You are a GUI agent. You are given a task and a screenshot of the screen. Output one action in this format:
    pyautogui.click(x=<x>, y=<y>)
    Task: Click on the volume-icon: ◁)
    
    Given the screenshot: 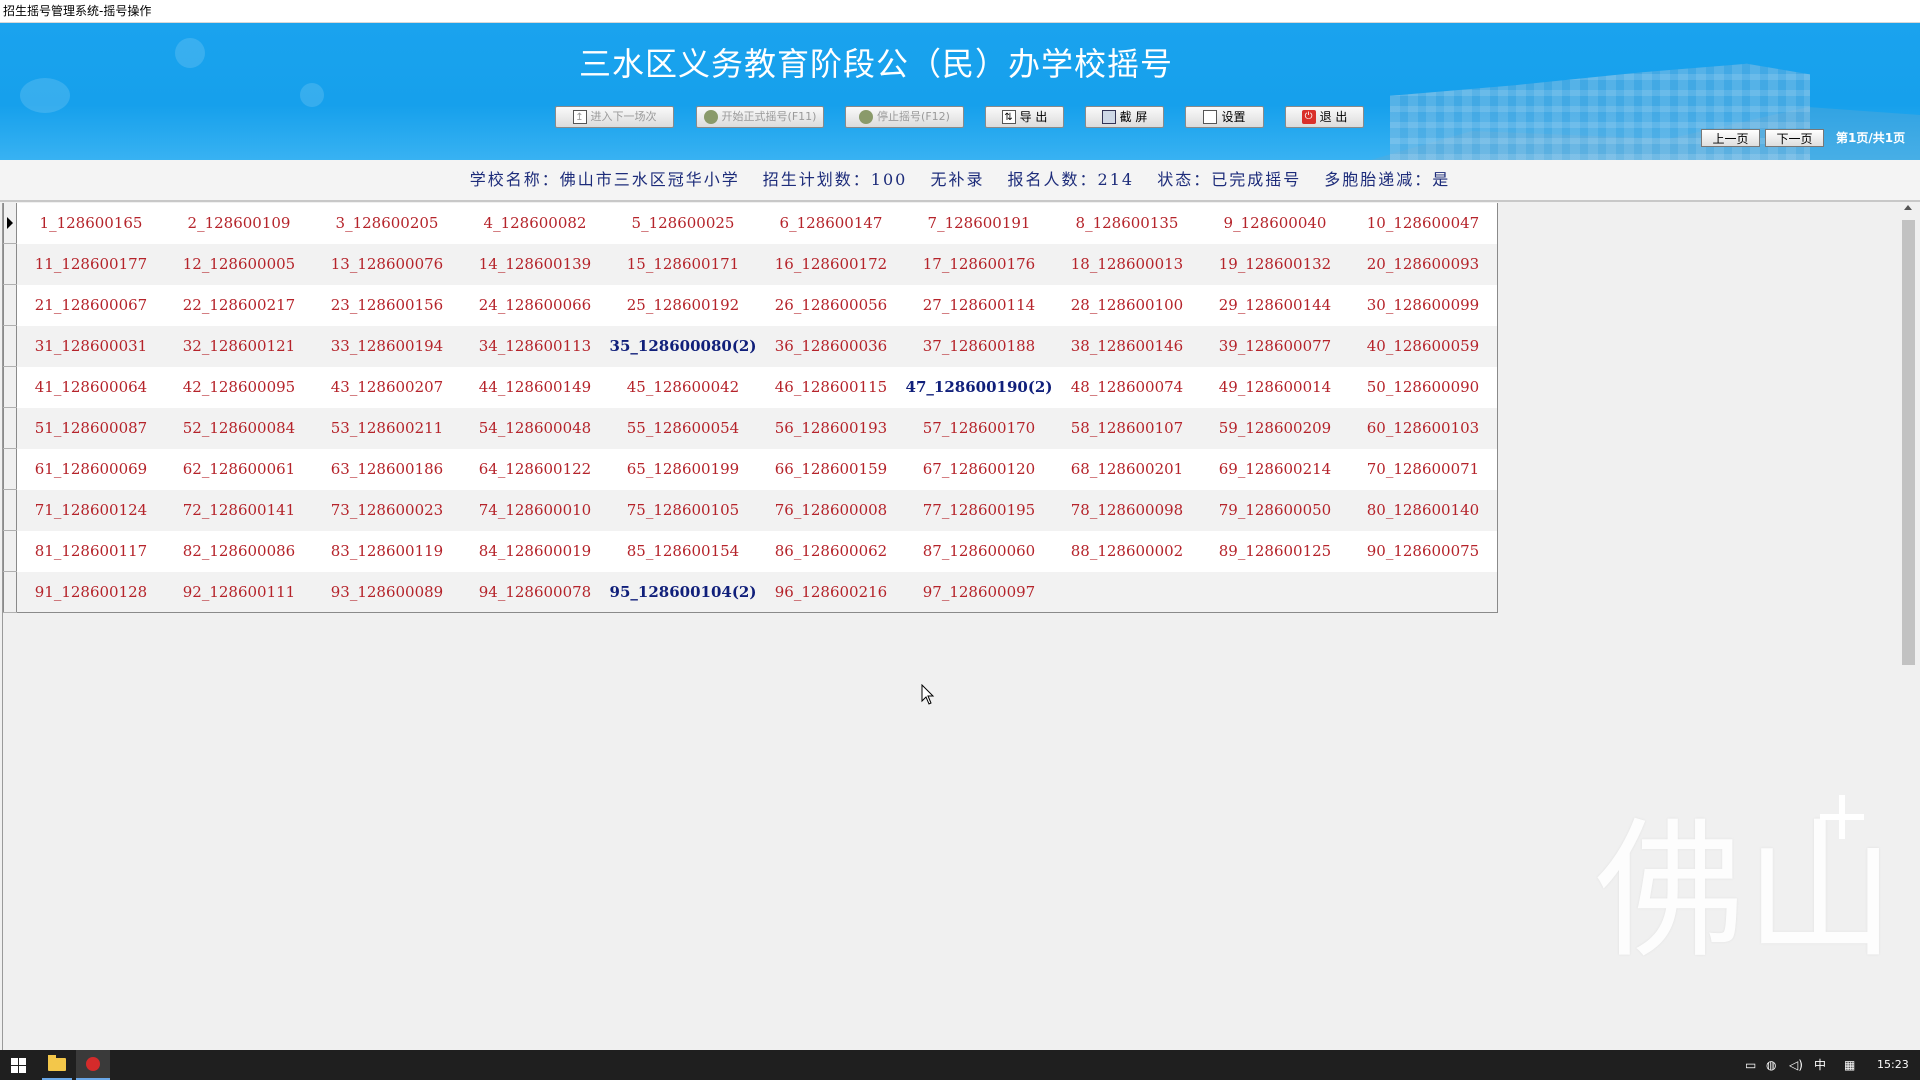 What is the action you would take?
    pyautogui.click(x=1796, y=1065)
    